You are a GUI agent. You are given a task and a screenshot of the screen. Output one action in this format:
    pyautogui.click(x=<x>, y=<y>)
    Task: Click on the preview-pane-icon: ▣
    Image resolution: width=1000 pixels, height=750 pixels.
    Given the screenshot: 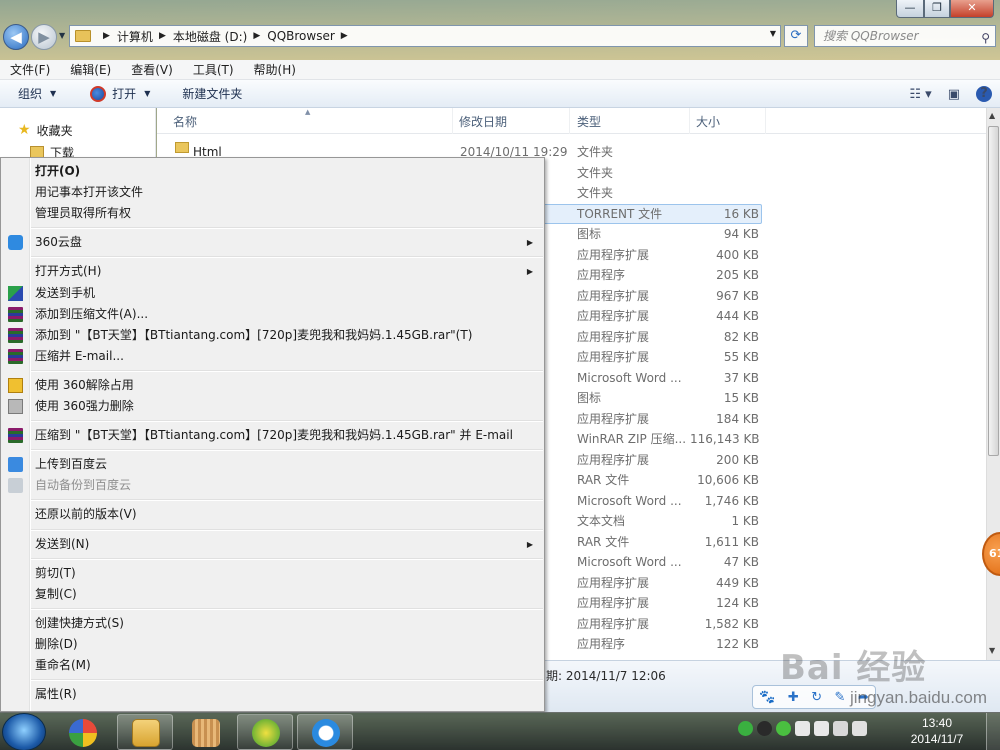 What is the action you would take?
    pyautogui.click(x=954, y=94)
    